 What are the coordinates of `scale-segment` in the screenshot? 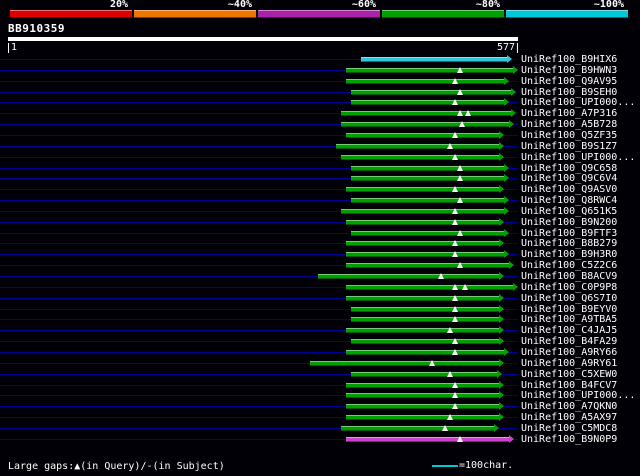 It's located at (443, 14).